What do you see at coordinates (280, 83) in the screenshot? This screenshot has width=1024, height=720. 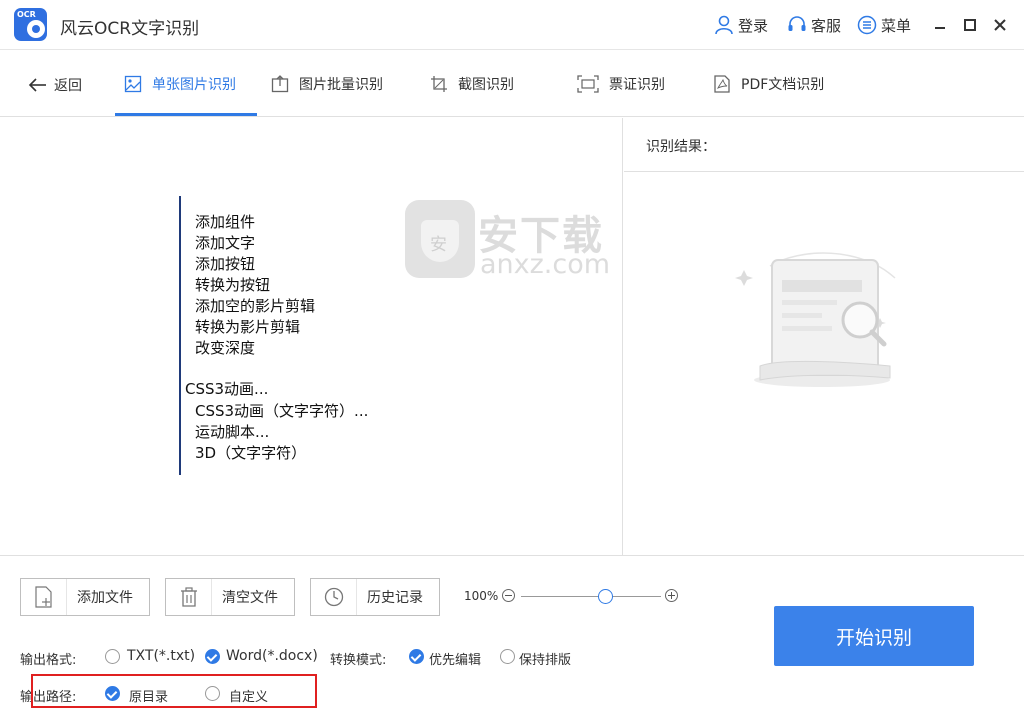 I see `upload-icon` at bounding box center [280, 83].